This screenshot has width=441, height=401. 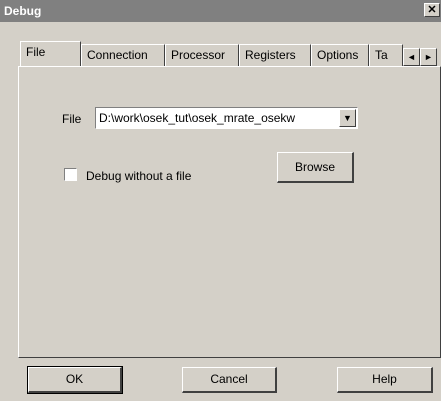 What do you see at coordinates (23, 11) in the screenshot?
I see `window-title: Debug` at bounding box center [23, 11].